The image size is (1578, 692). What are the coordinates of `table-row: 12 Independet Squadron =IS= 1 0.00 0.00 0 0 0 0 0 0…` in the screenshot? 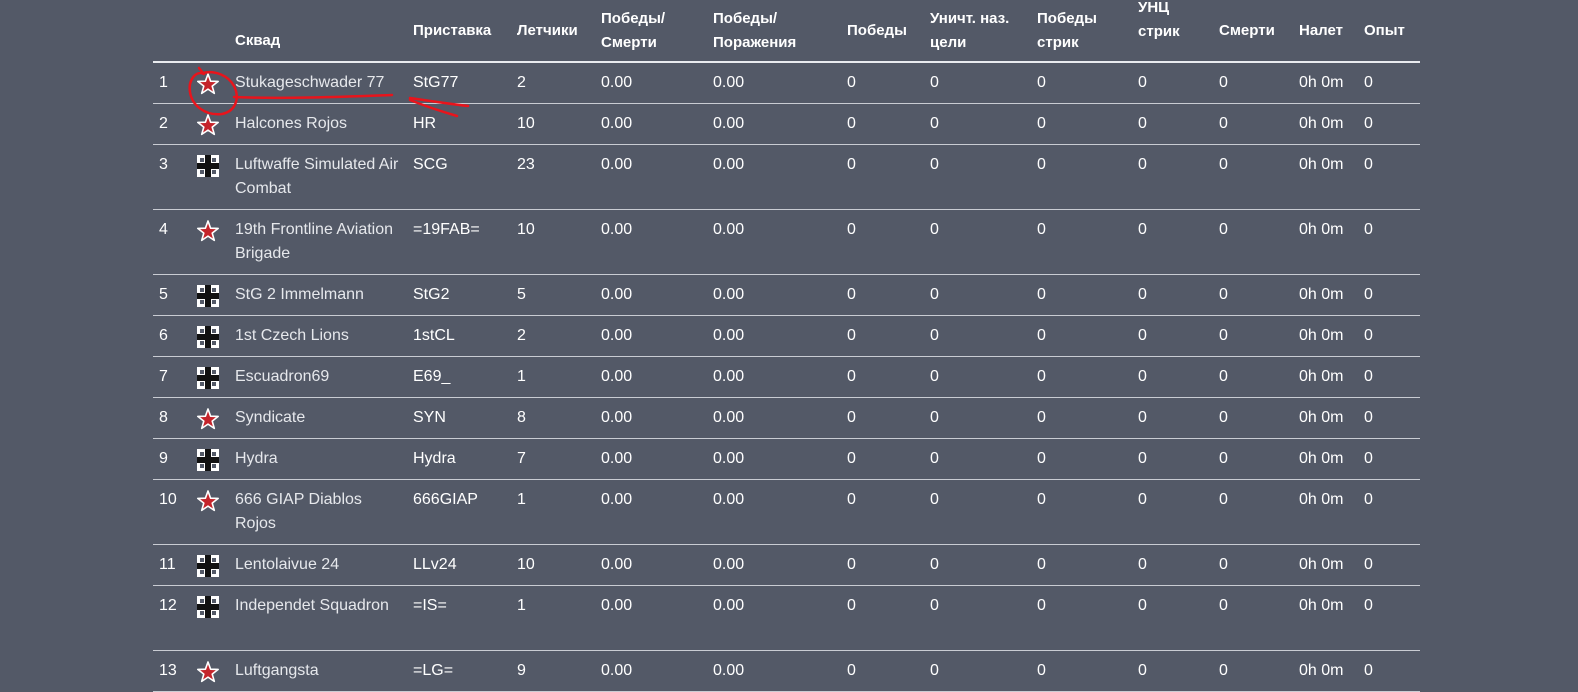 It's located at (786, 618).